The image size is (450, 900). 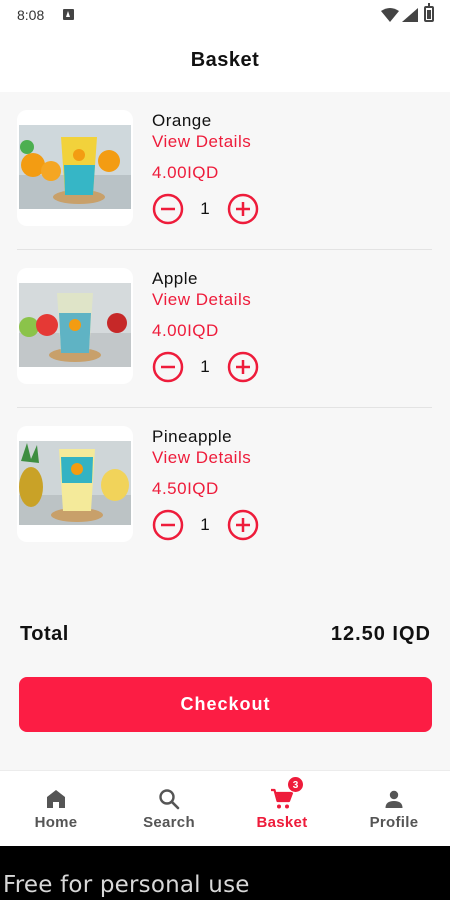 What do you see at coordinates (394, 822) in the screenshot?
I see `nav-label: Profile` at bounding box center [394, 822].